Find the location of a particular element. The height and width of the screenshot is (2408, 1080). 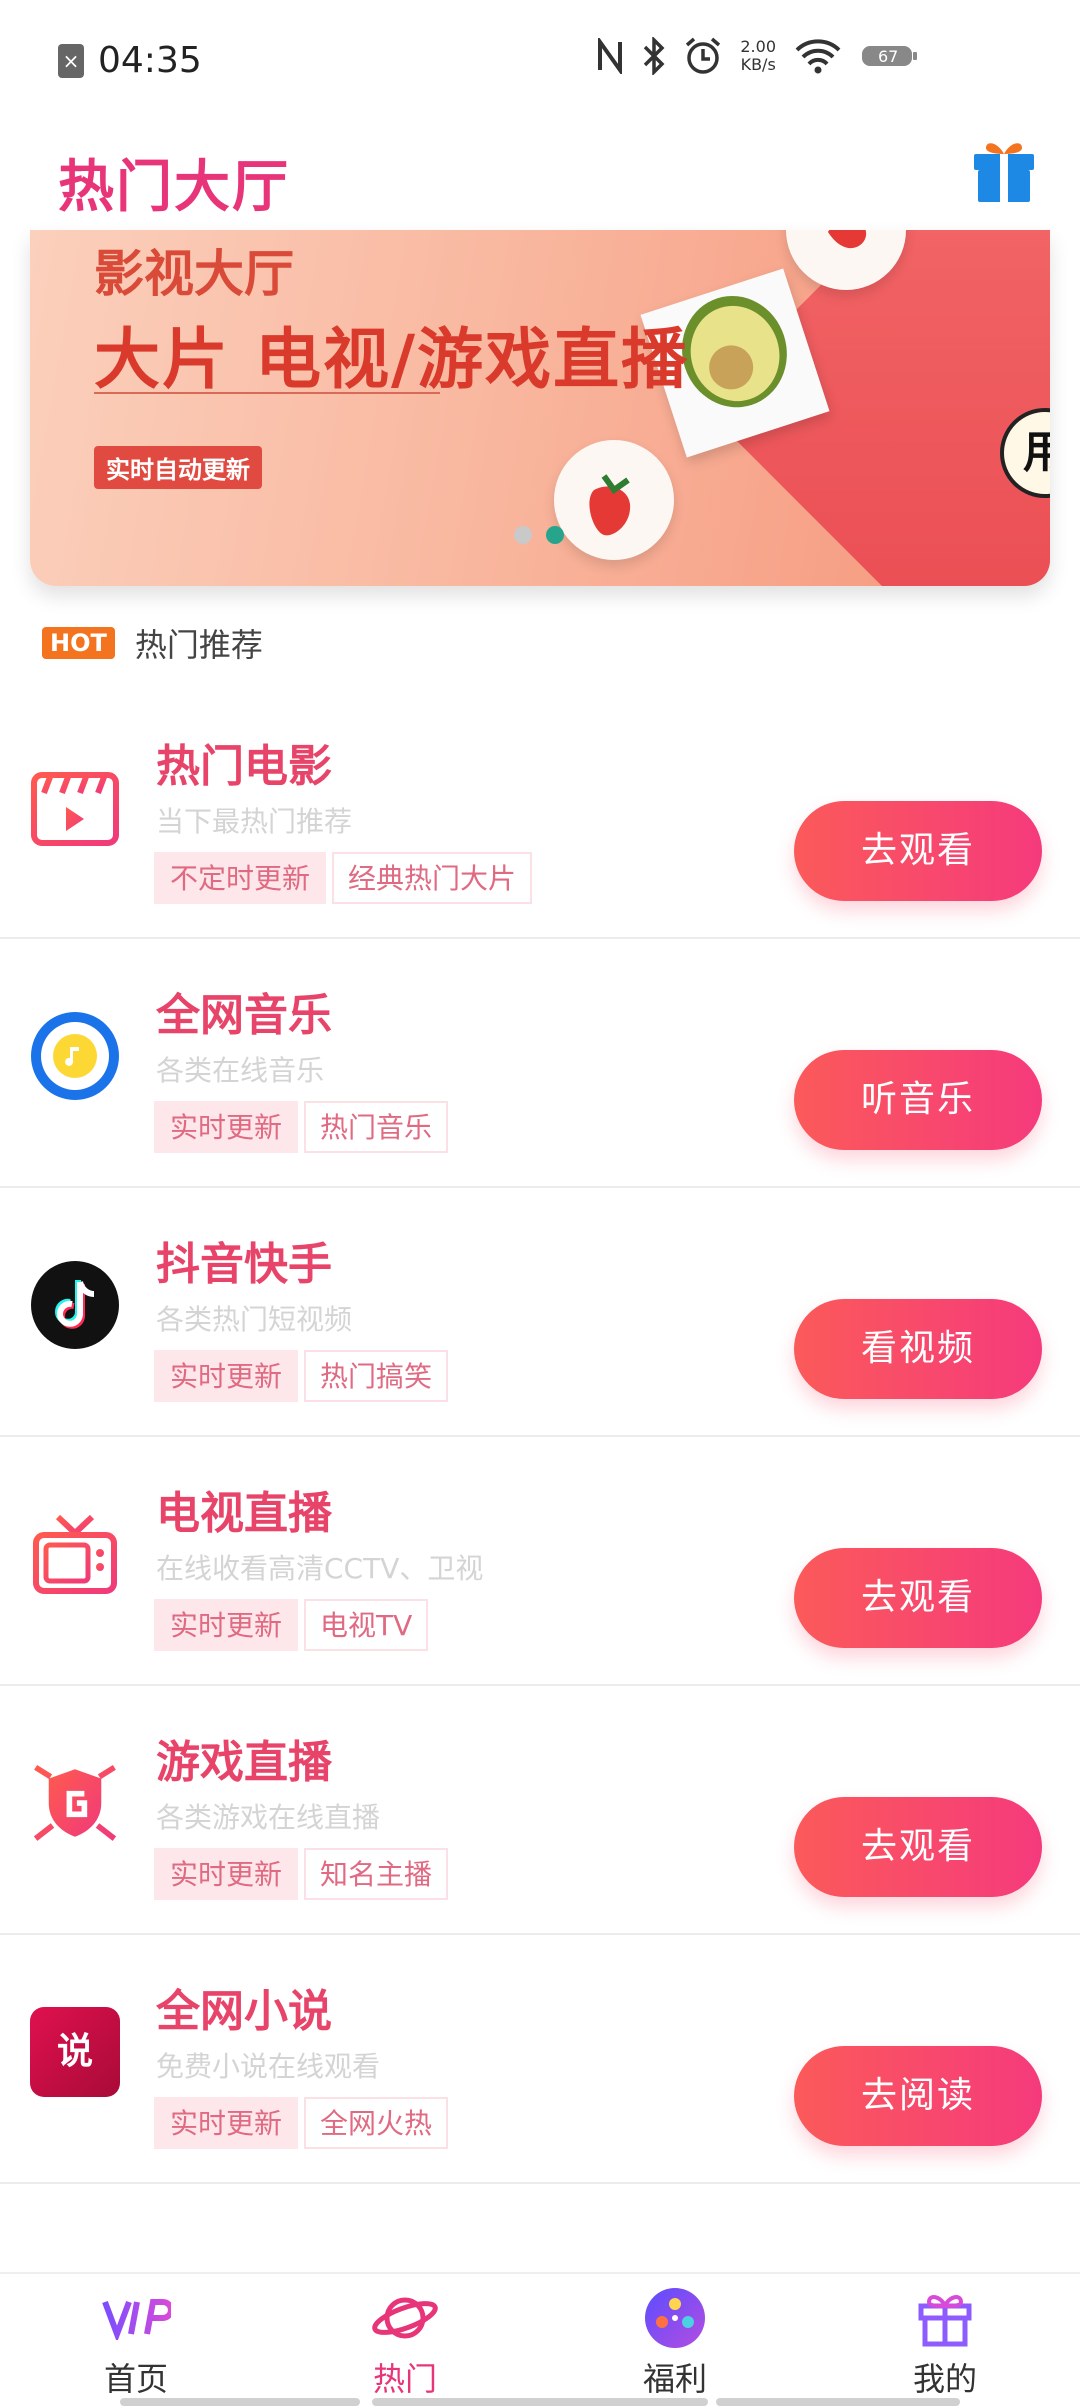

section-header: HOT 热门推荐 is located at coordinates (152, 643).